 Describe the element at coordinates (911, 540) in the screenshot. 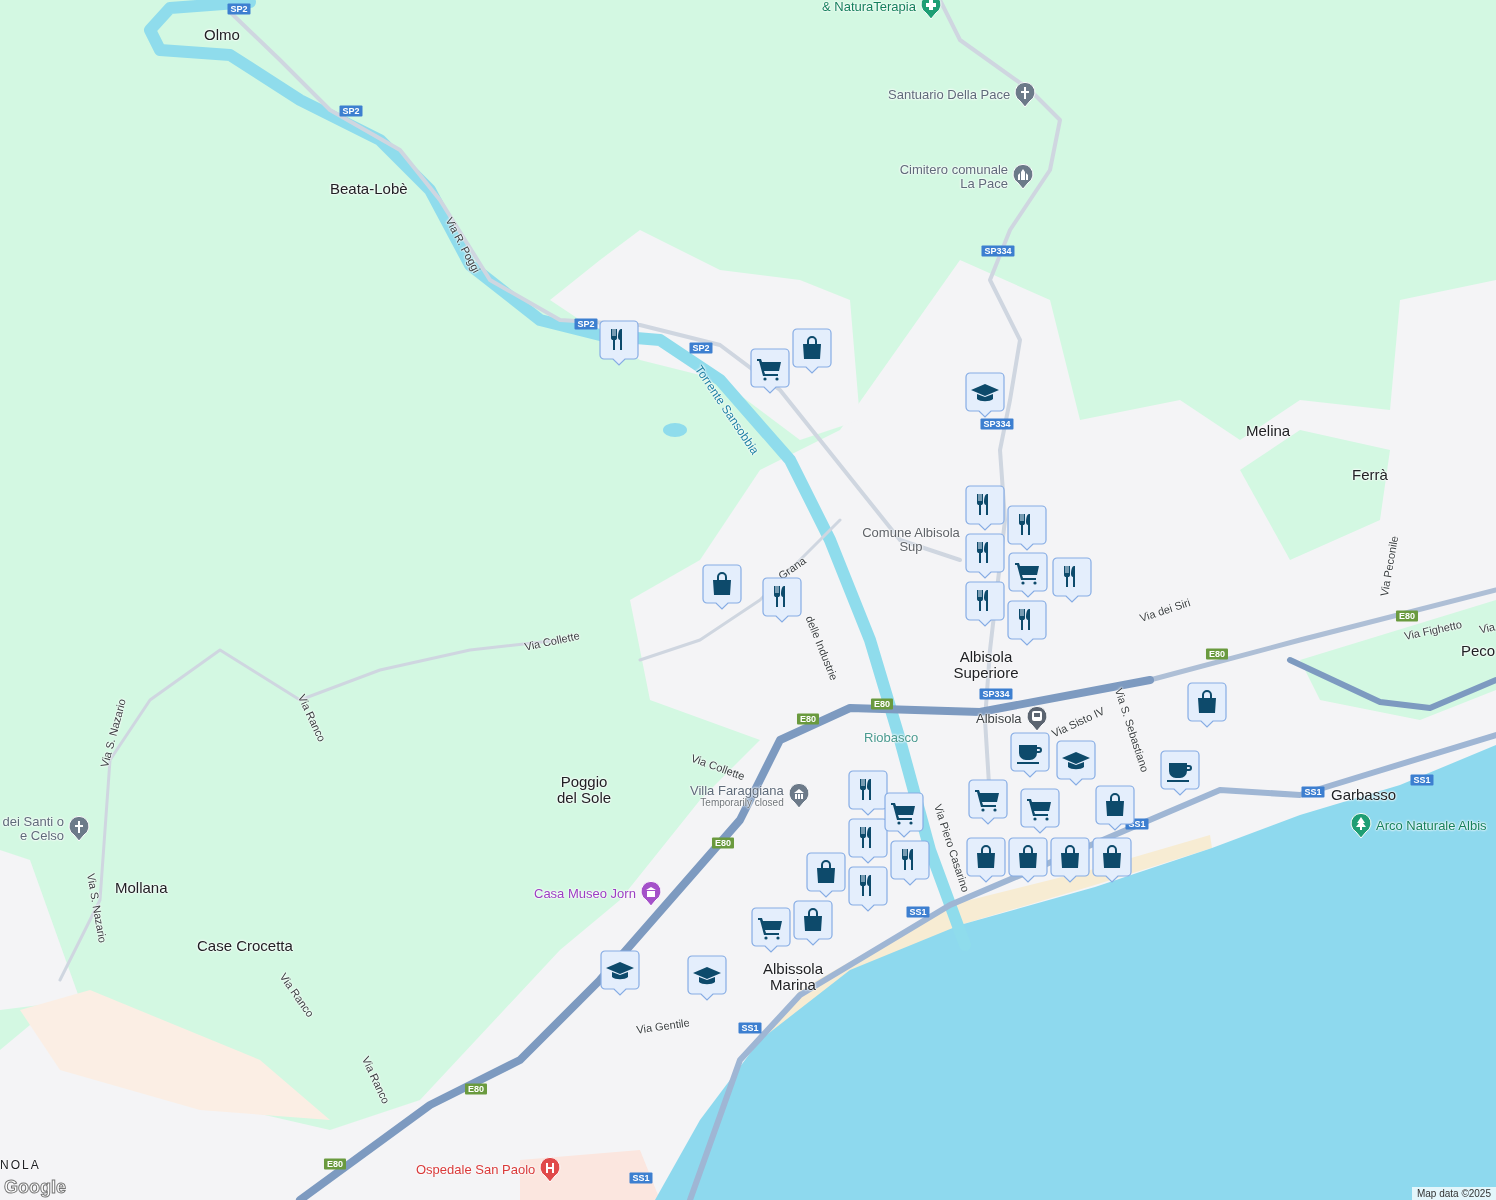

I see `place-label: Comune Albisola Sup` at that location.